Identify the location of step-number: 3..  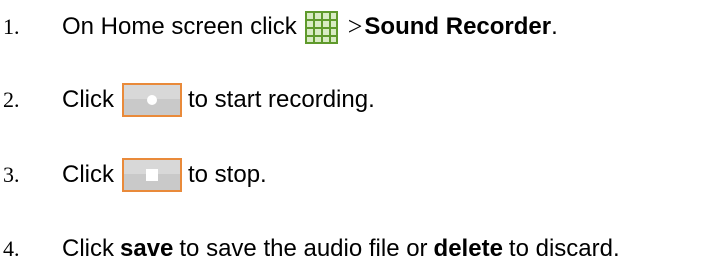
(11, 174).